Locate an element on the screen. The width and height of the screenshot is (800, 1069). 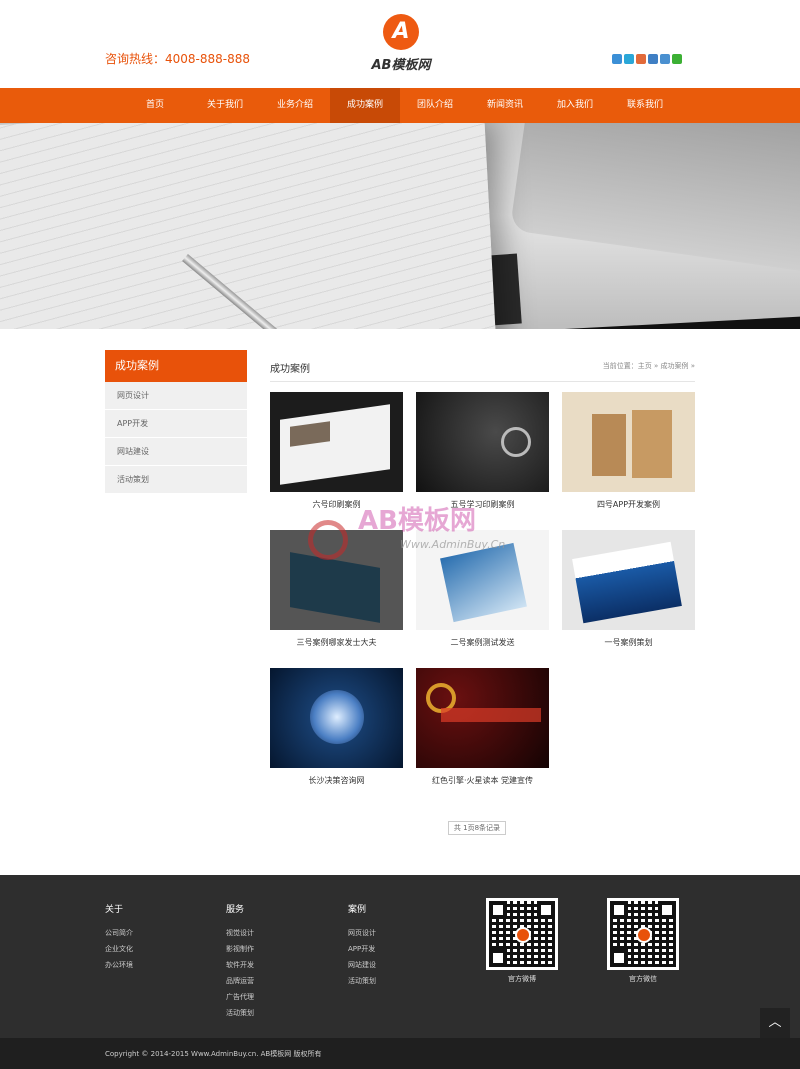
case-caption: 长沙决策咨询网 is located at coordinates (336, 780).